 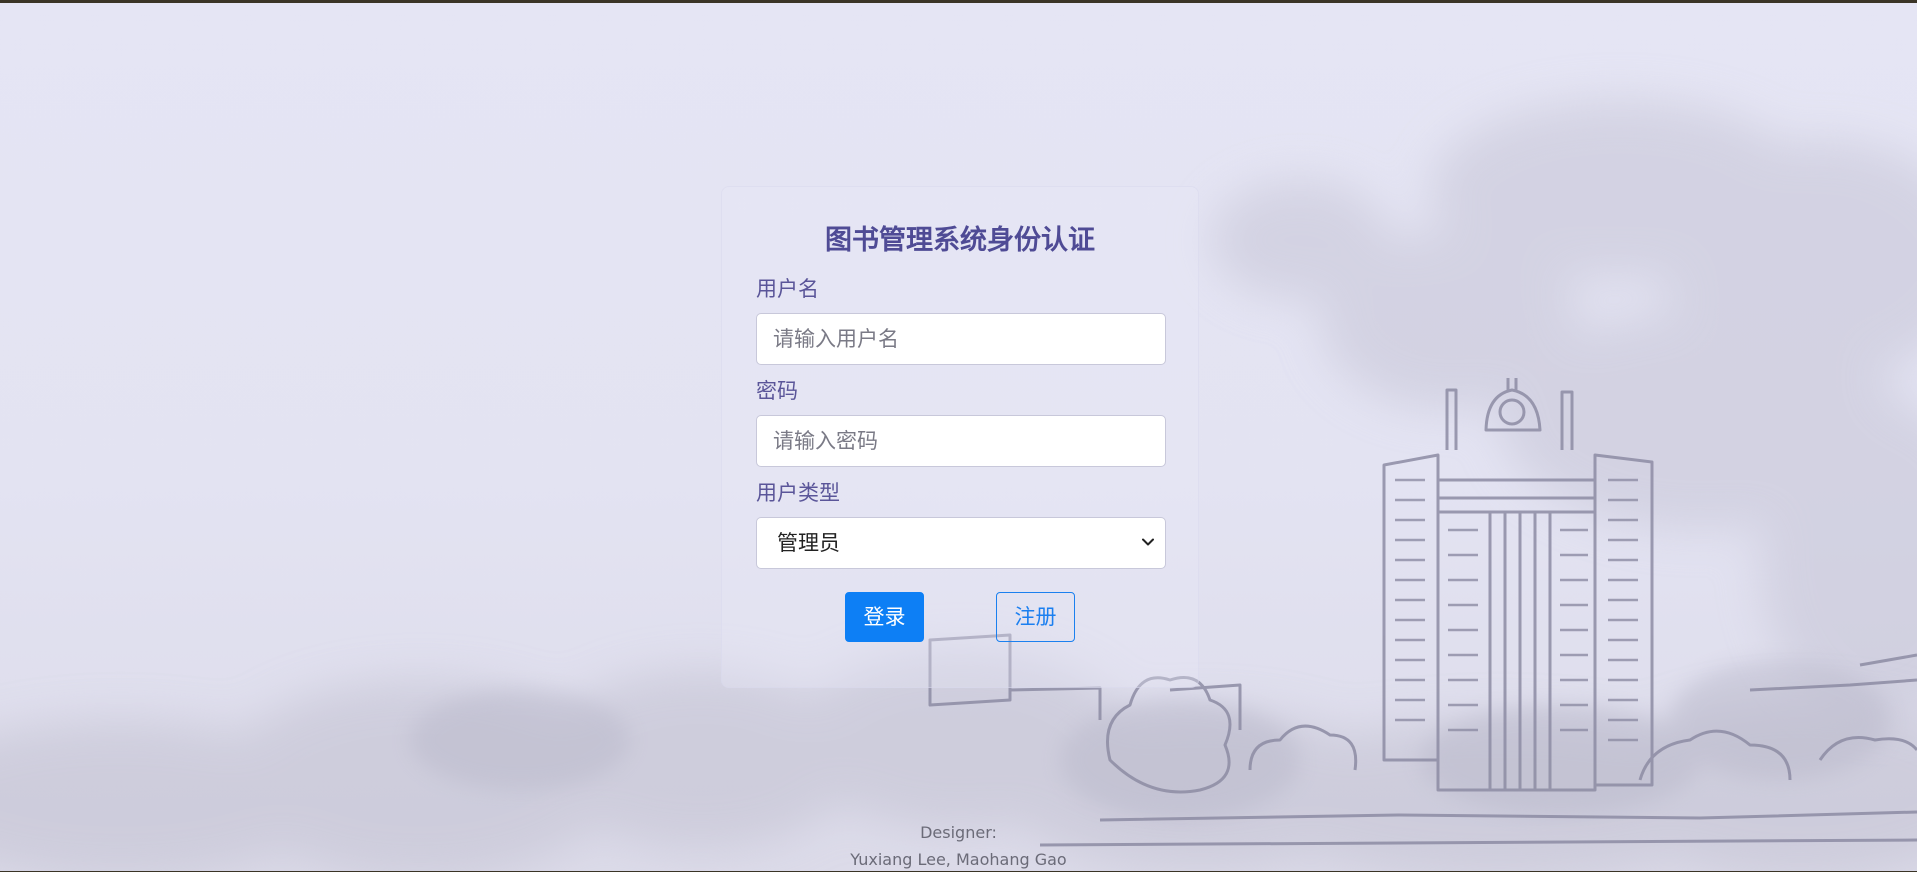 I want to click on password-label: 密码, so click(x=777, y=391).